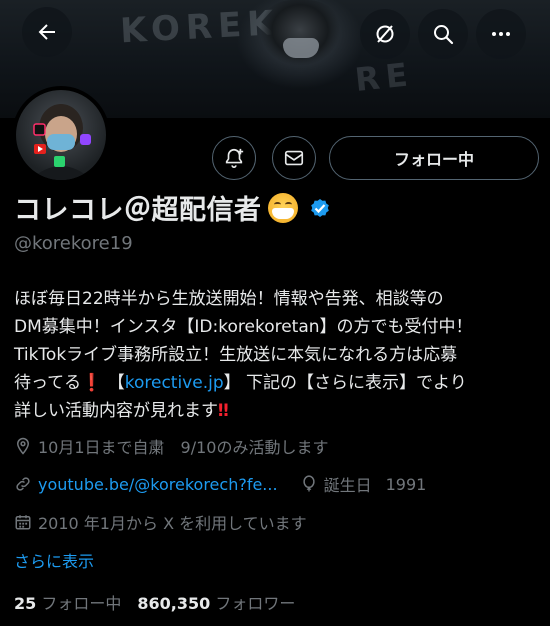 This screenshot has width=550, height=626. I want to click on banner-graphic-text-2: RE, so click(384, 77).